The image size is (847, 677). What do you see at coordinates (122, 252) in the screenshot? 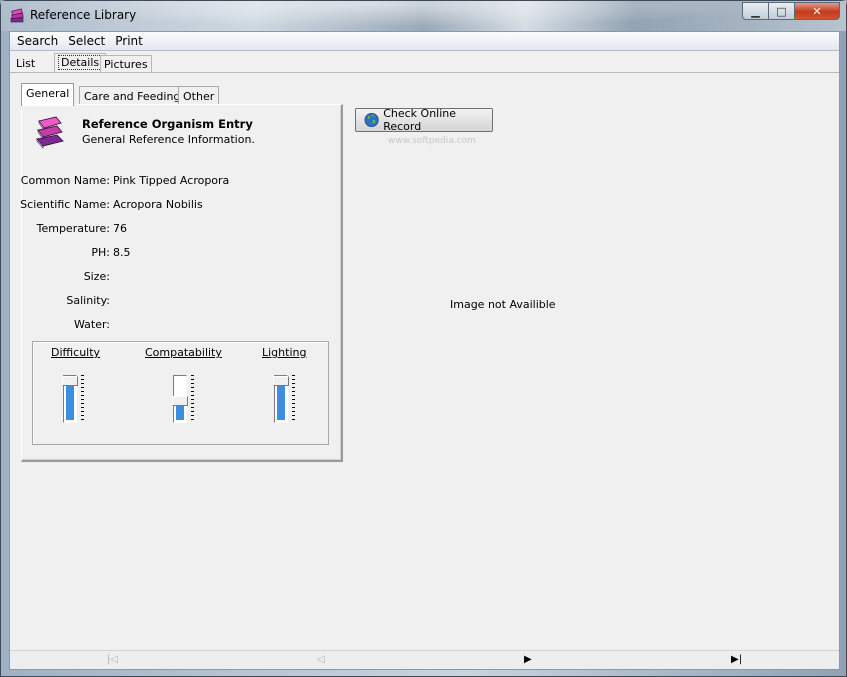
I see `ph-value: 8.5` at bounding box center [122, 252].